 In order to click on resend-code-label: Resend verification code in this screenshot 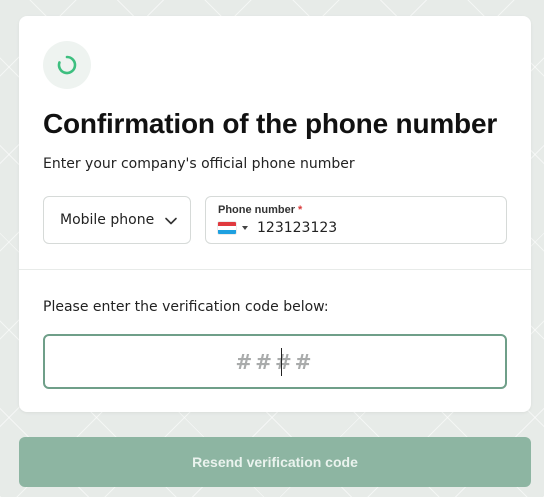, I will do `click(275, 462)`.